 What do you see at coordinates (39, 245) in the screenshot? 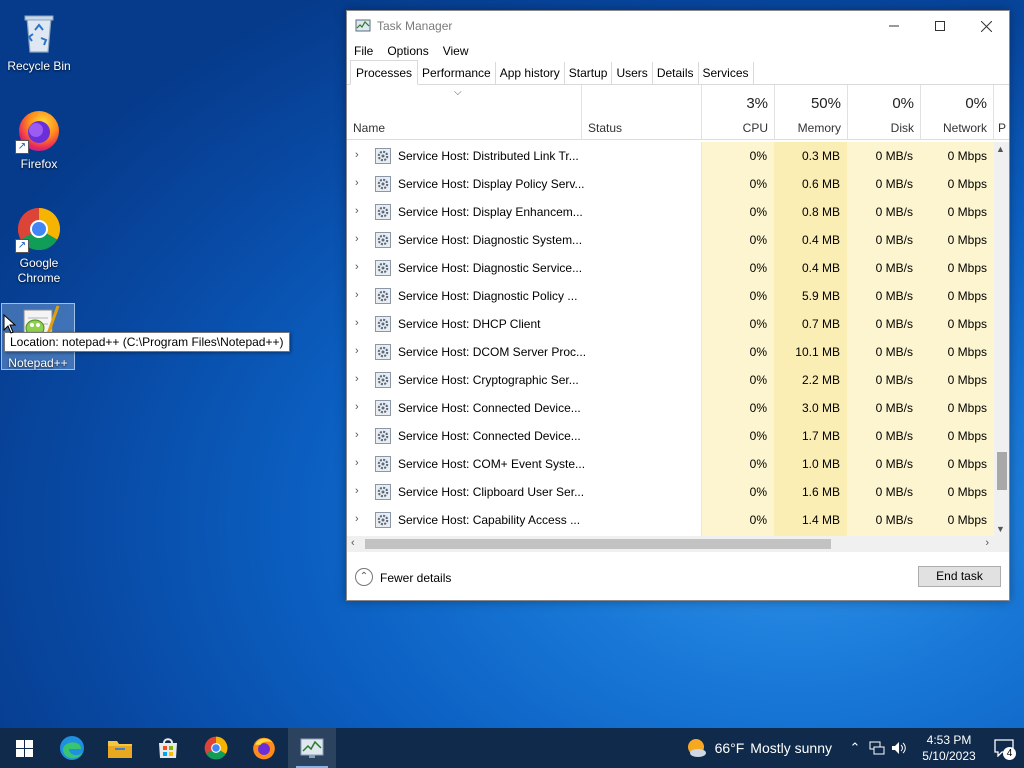
I see `desktop-icon-chrome: ↗ Google Chrome` at bounding box center [39, 245].